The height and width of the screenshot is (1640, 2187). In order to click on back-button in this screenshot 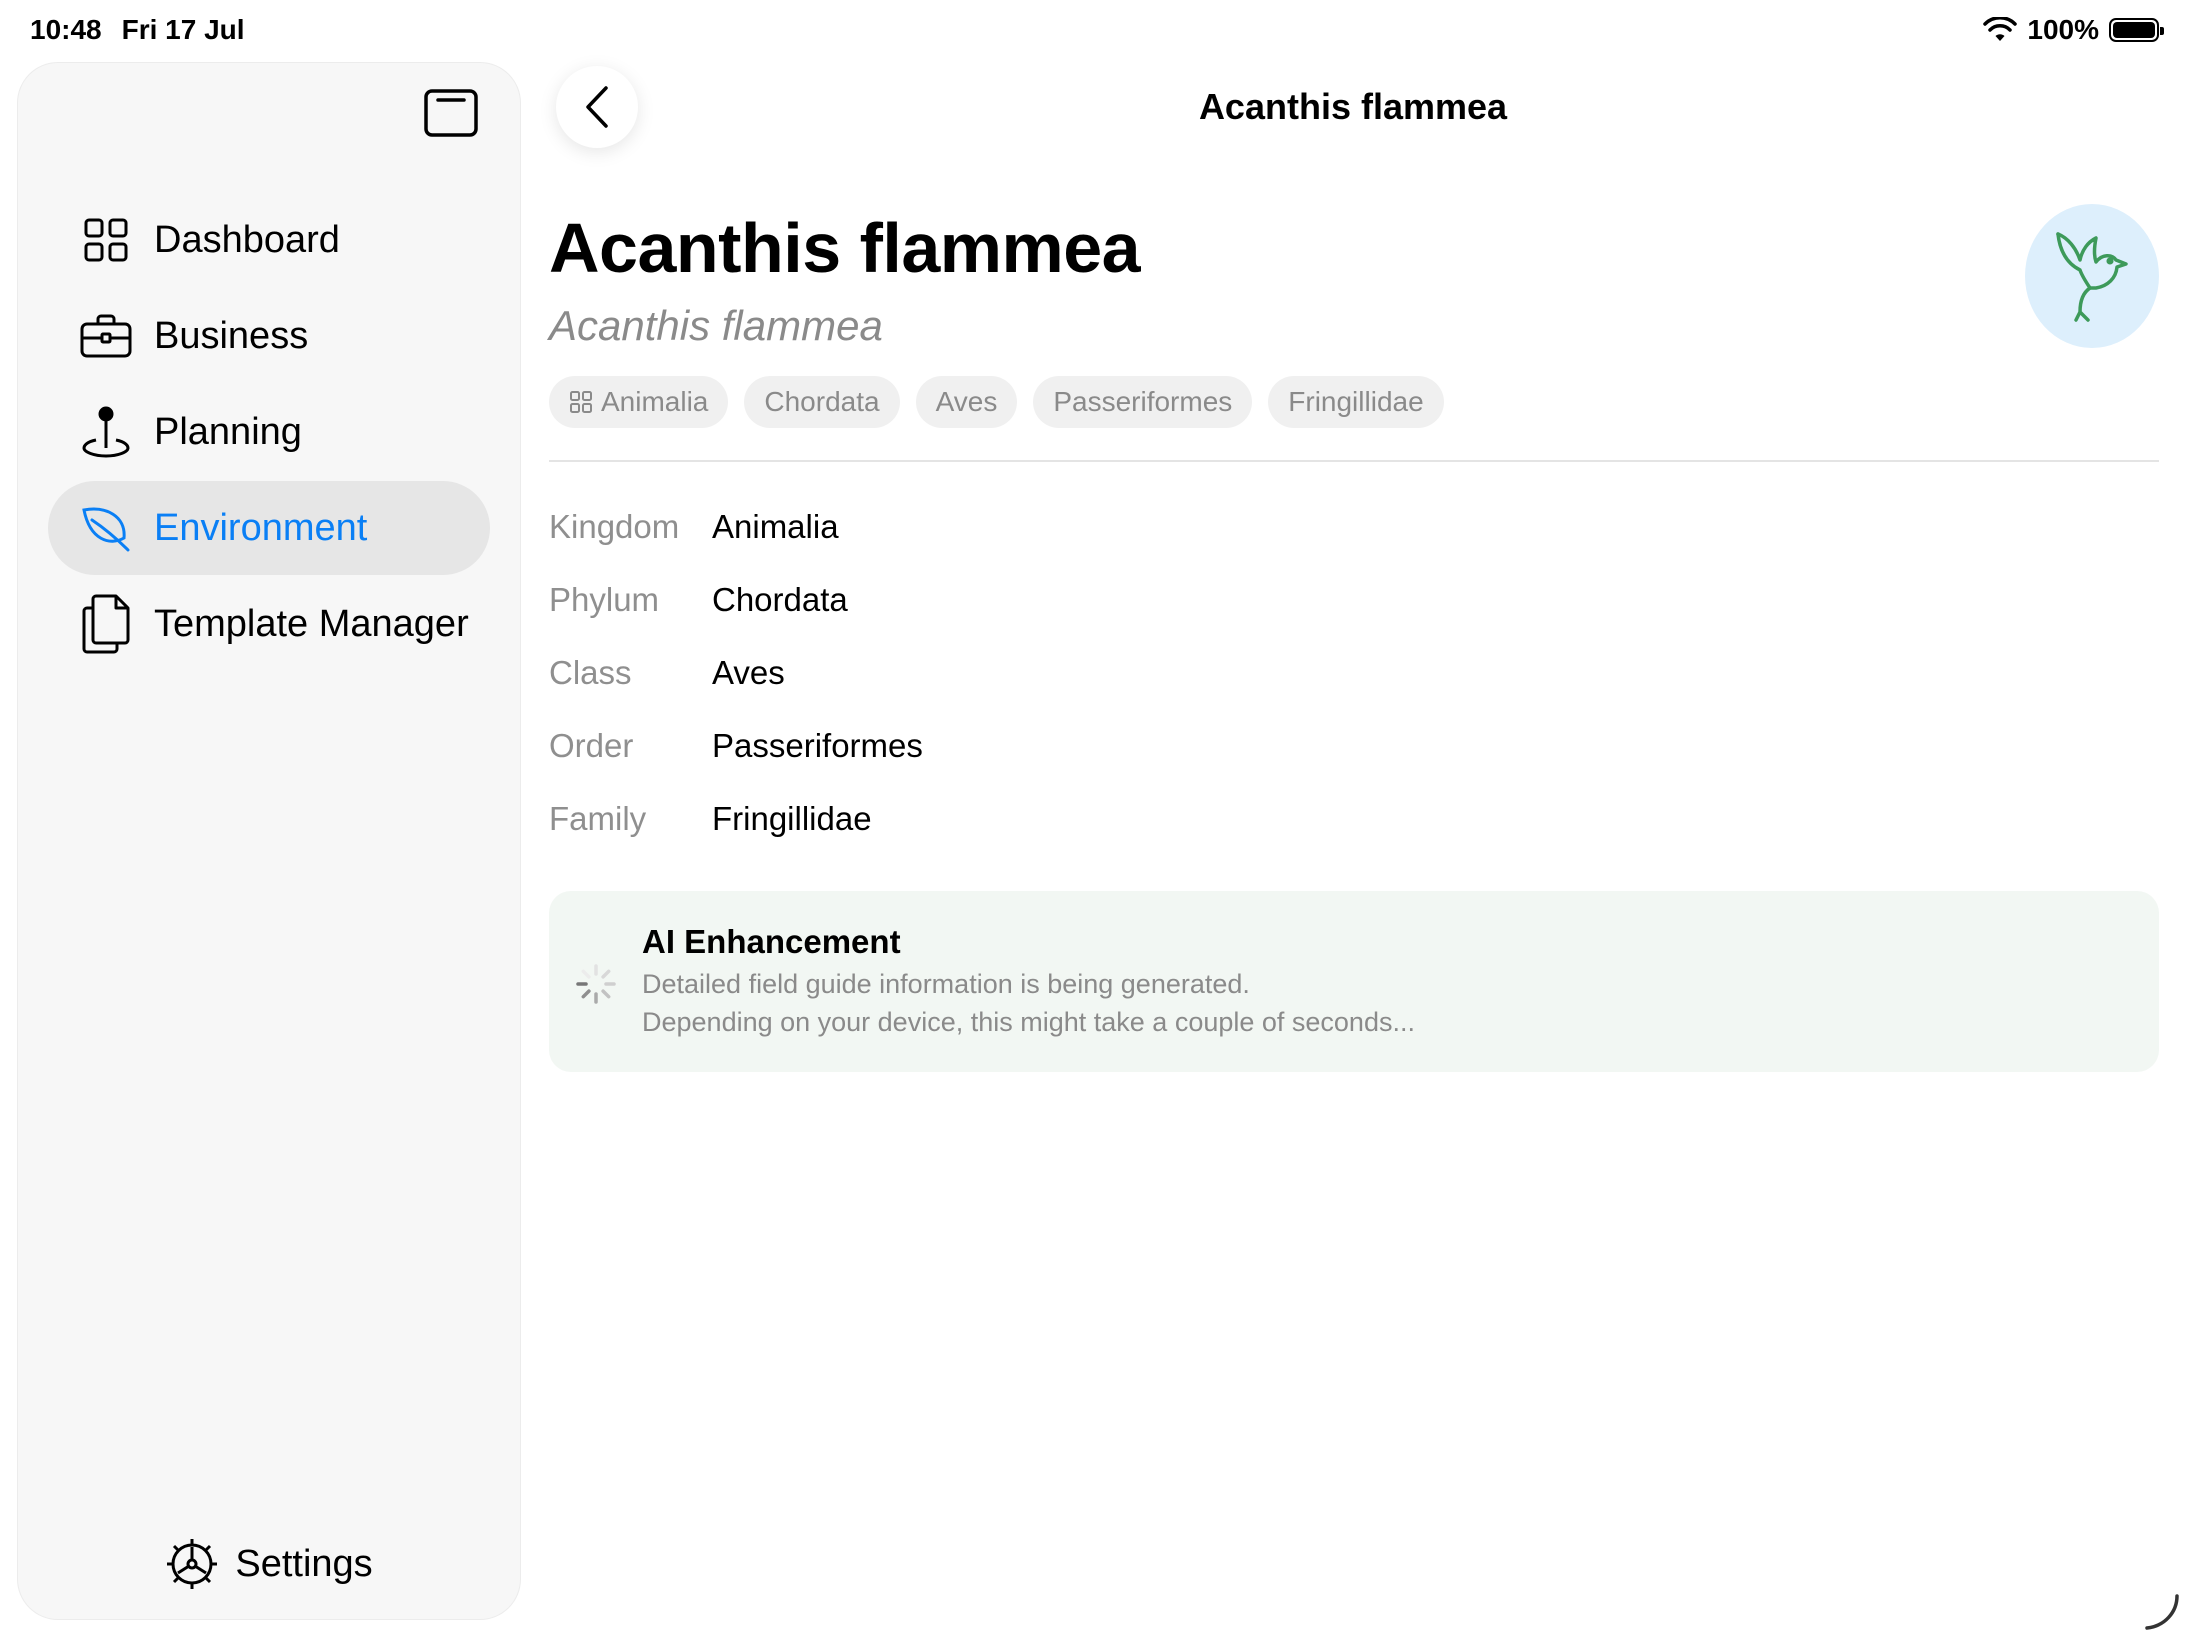, I will do `click(597, 107)`.